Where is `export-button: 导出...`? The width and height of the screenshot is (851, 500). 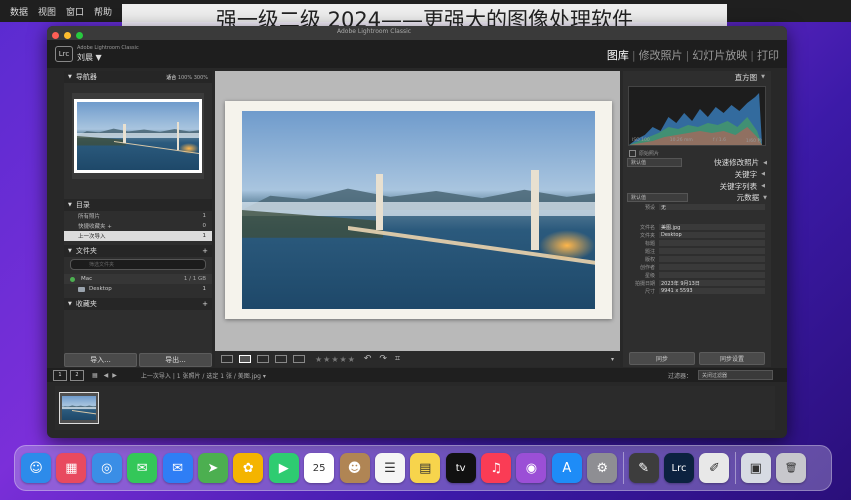 export-button: 导出... is located at coordinates (175, 360).